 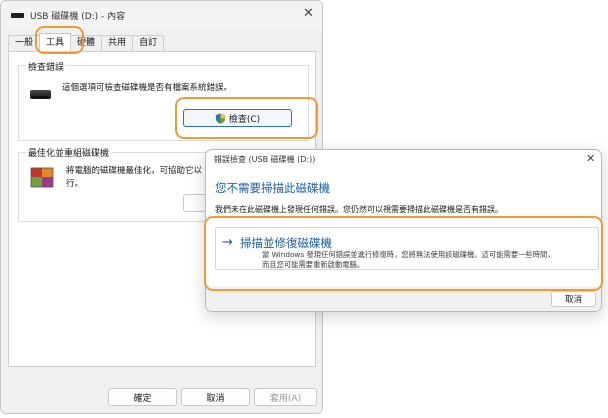 What do you see at coordinates (142, 397) in the screenshot?
I see `ok-button: 確定` at bounding box center [142, 397].